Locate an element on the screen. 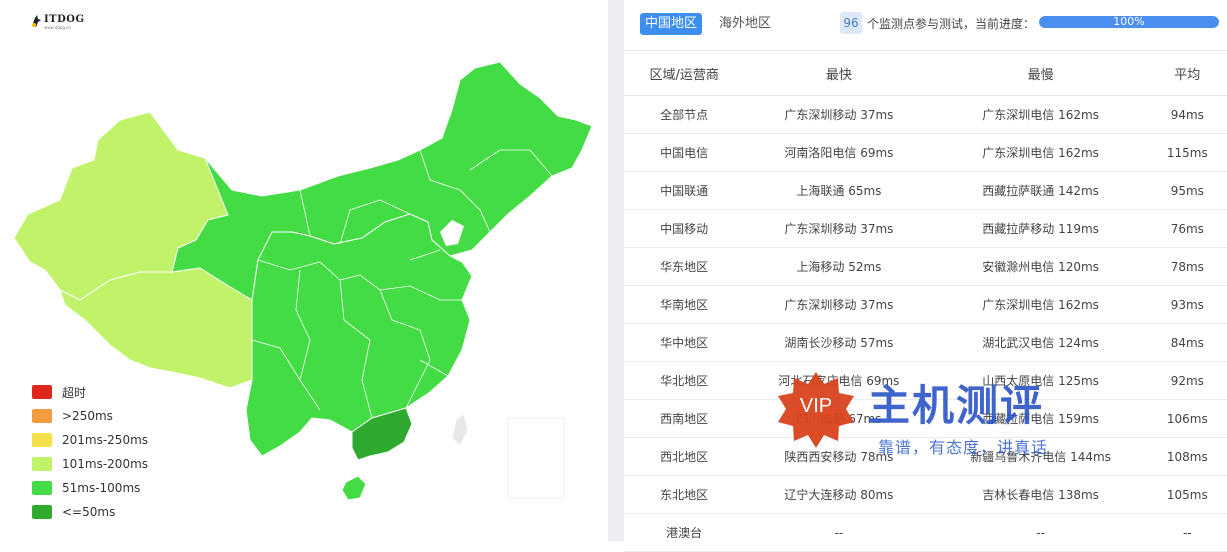  column-header-average: 平均 is located at coordinates (1187, 73).